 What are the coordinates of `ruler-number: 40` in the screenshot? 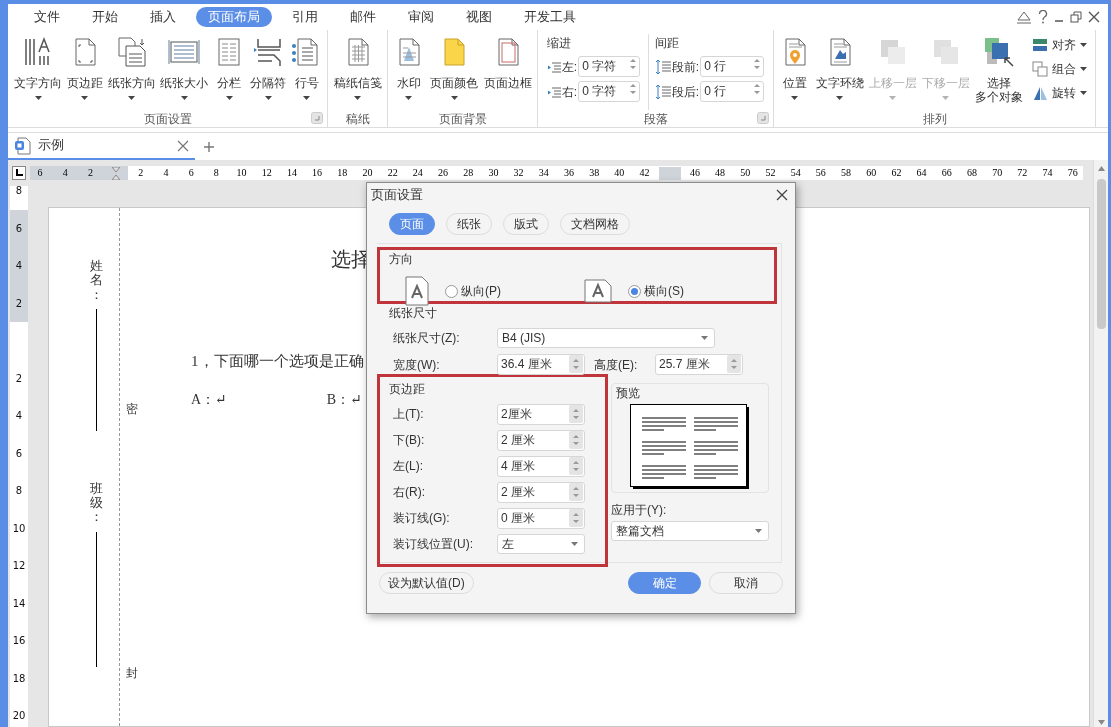 It's located at (619, 173).